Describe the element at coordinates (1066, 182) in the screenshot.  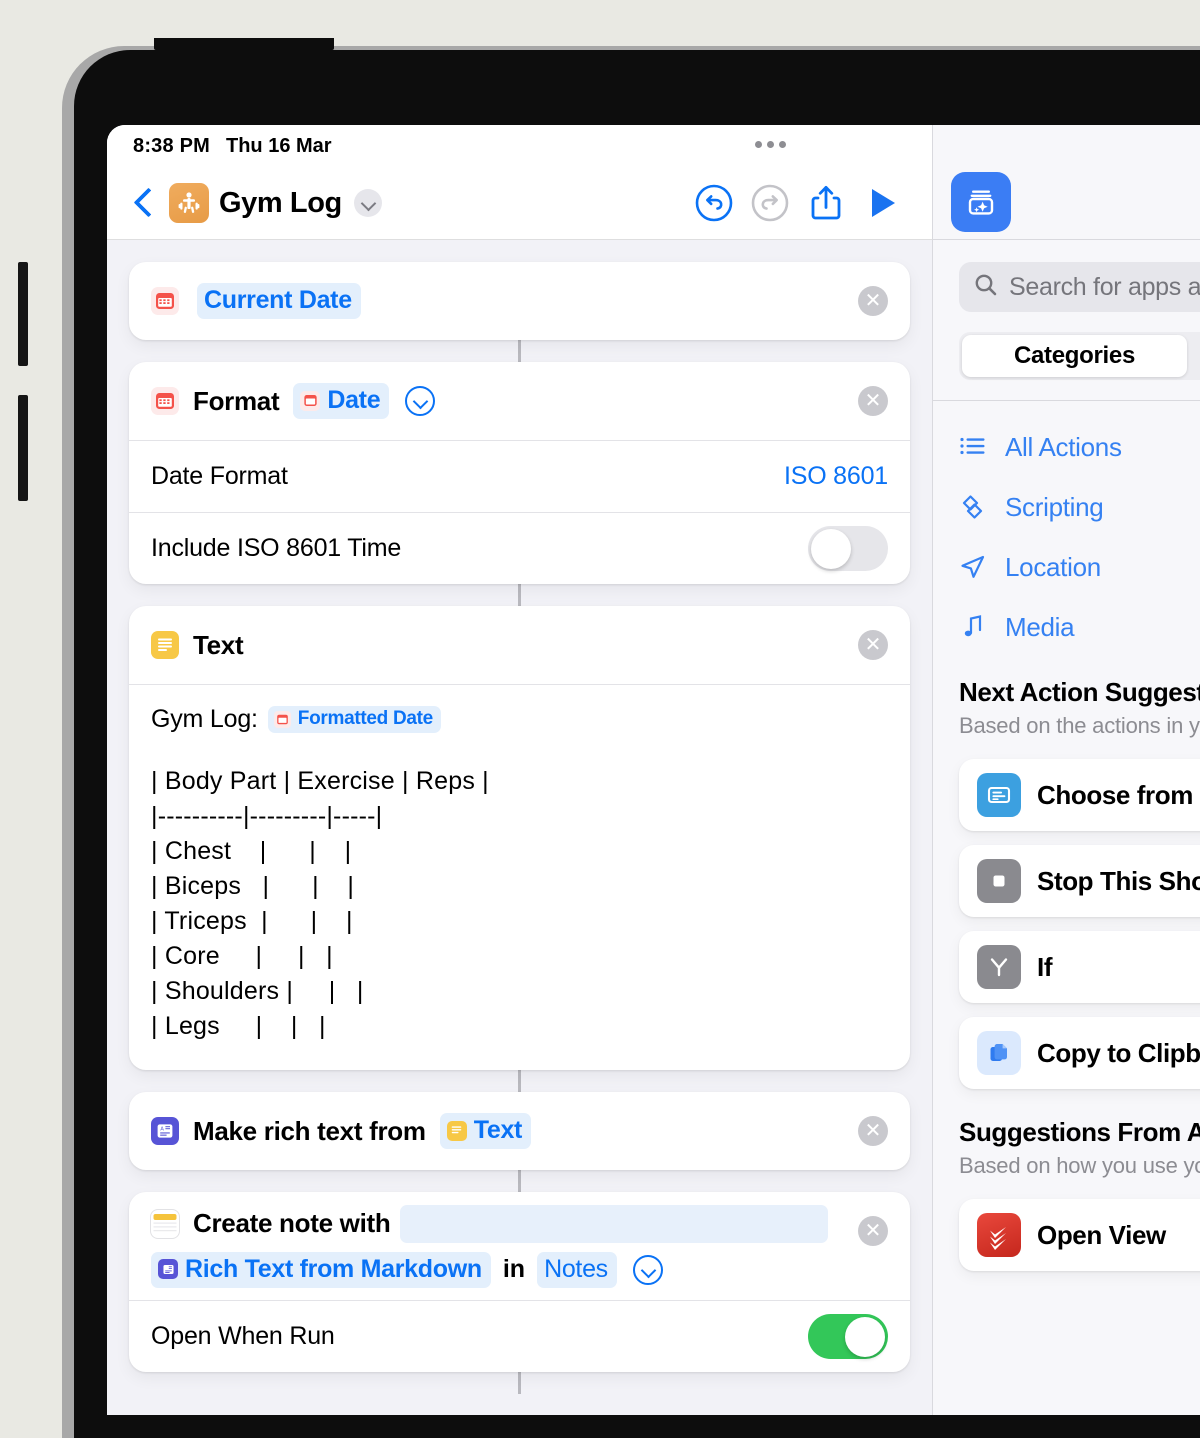
I see `sidebar-top-bar` at that location.